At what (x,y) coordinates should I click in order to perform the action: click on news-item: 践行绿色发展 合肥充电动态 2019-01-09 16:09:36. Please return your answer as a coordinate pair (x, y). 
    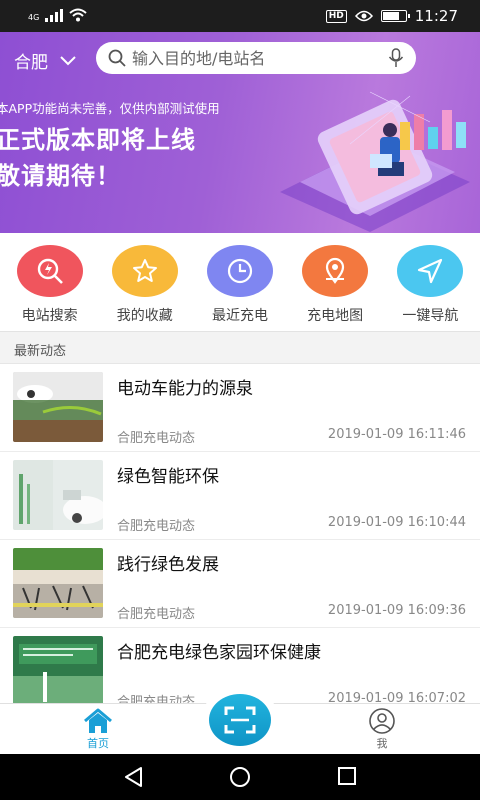
    Looking at the image, I should click on (240, 584).